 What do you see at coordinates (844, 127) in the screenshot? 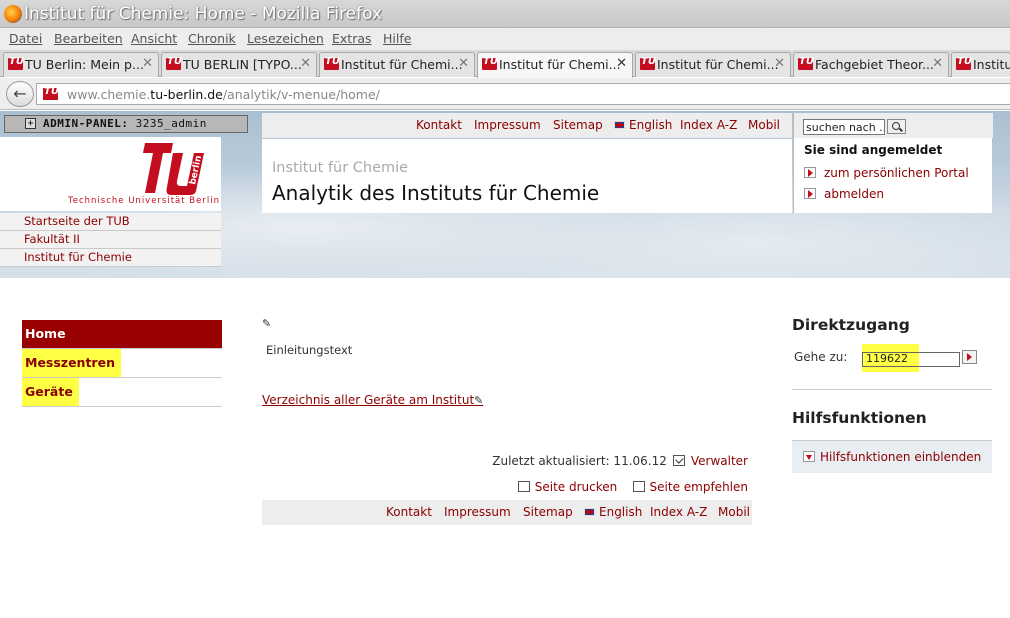
I see `search-input` at bounding box center [844, 127].